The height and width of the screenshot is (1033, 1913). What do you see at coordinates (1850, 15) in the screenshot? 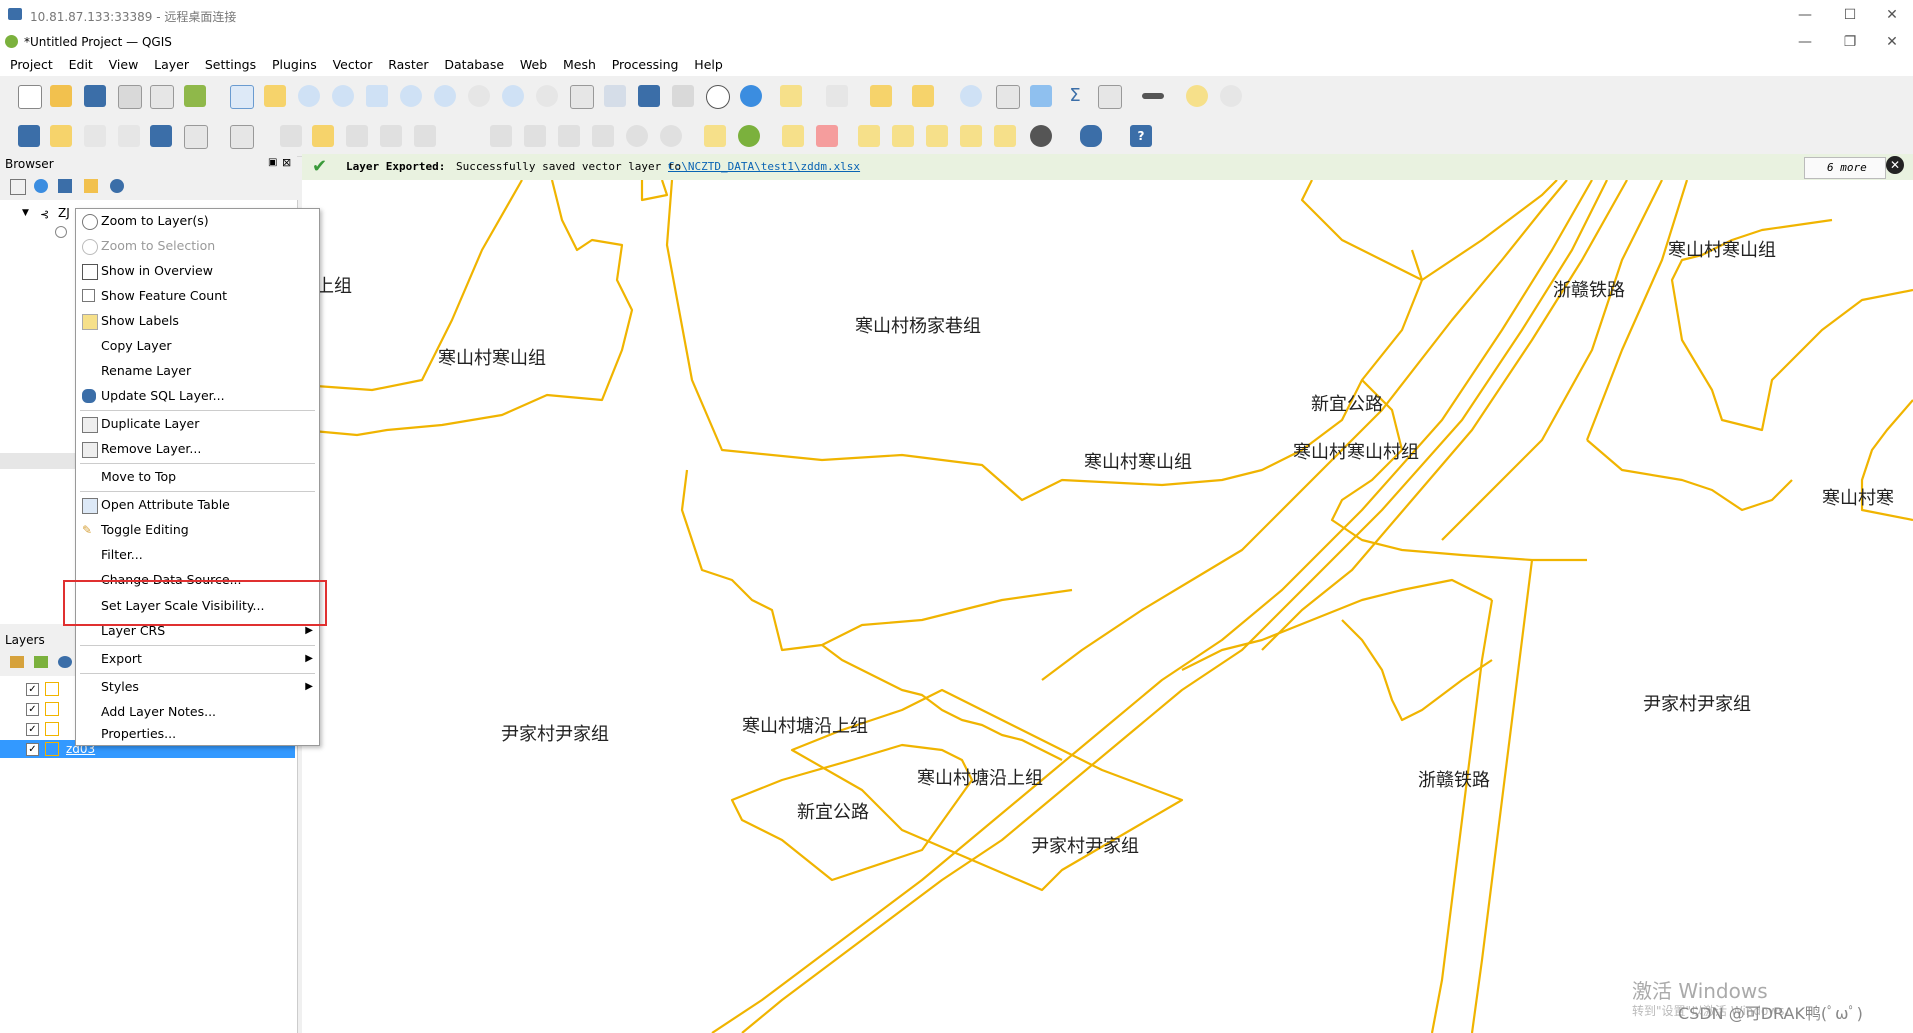
I see `rdp-maximize-button: ☐` at bounding box center [1850, 15].